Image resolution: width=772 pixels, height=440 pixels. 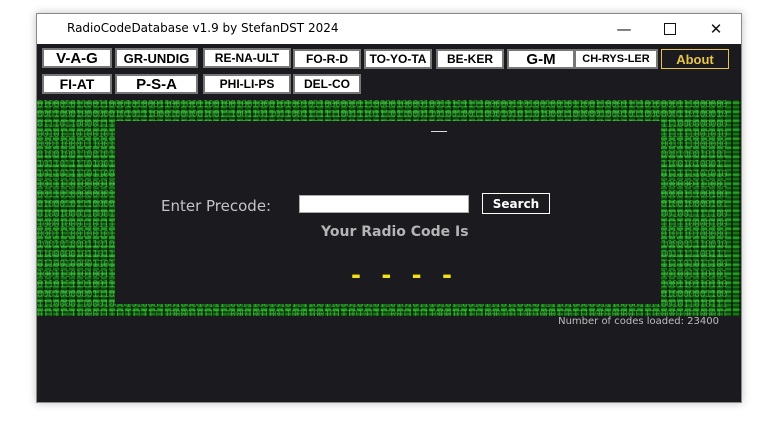 What do you see at coordinates (404, 275) in the screenshot?
I see `result-code: - - - -` at bounding box center [404, 275].